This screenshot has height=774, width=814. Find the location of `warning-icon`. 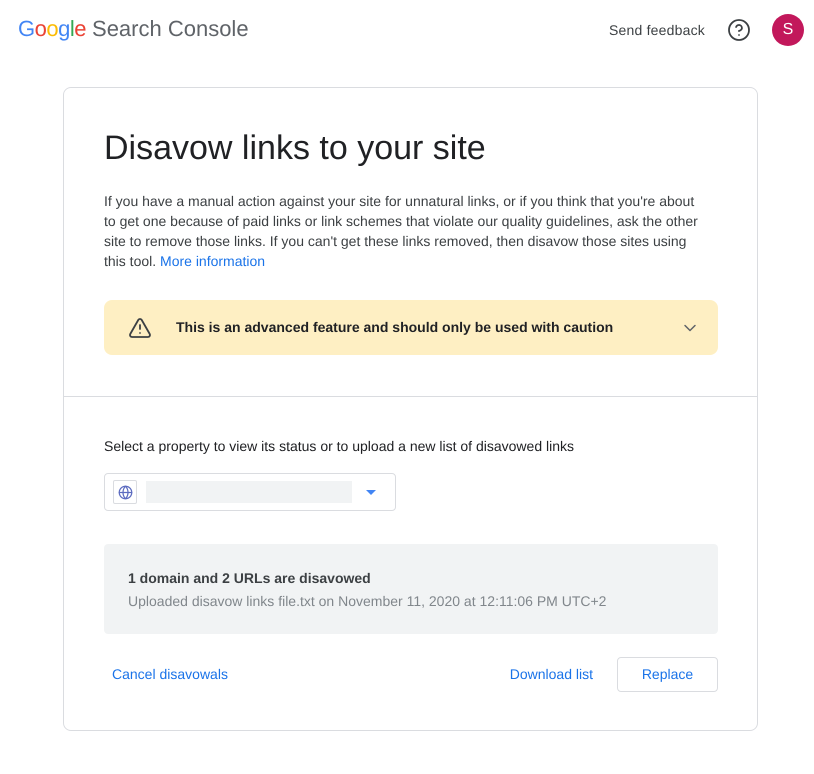

warning-icon is located at coordinates (140, 328).